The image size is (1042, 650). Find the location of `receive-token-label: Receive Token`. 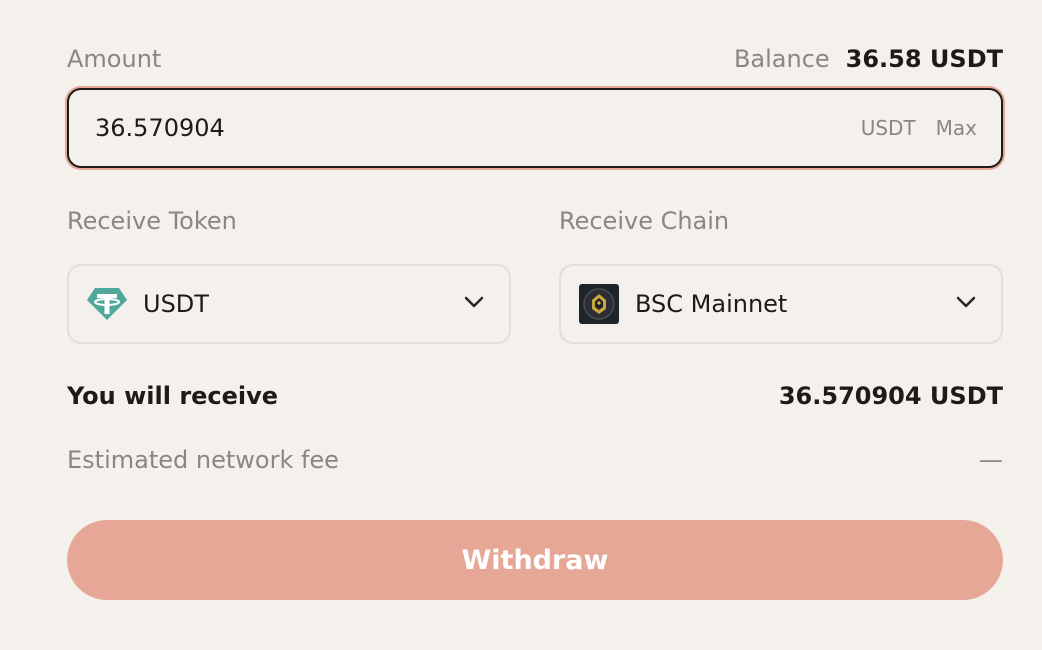

receive-token-label: Receive Token is located at coordinates (152, 221).